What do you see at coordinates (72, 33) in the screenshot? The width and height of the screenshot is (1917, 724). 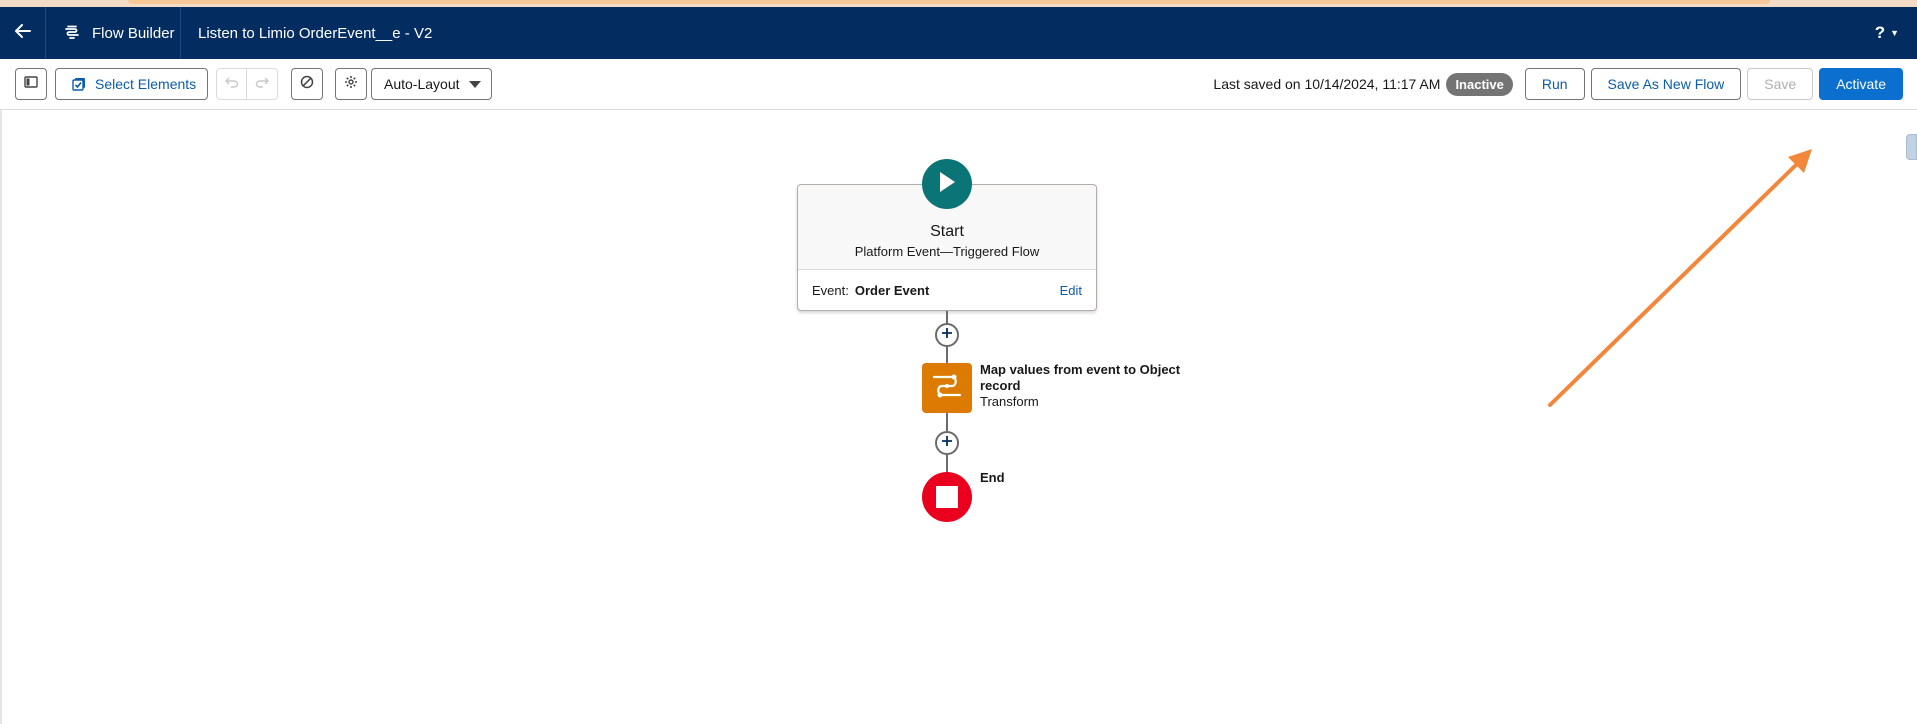 I see `flow-builder-icon` at bounding box center [72, 33].